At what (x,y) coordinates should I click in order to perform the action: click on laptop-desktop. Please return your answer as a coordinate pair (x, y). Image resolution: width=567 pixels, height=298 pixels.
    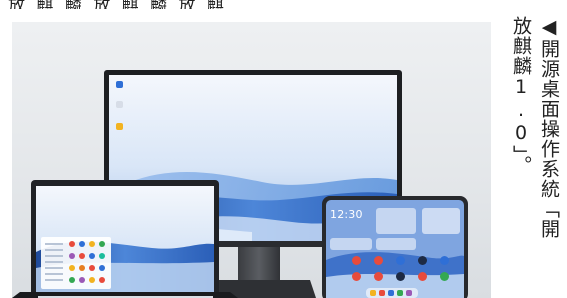
    Looking at the image, I should click on (125, 254).